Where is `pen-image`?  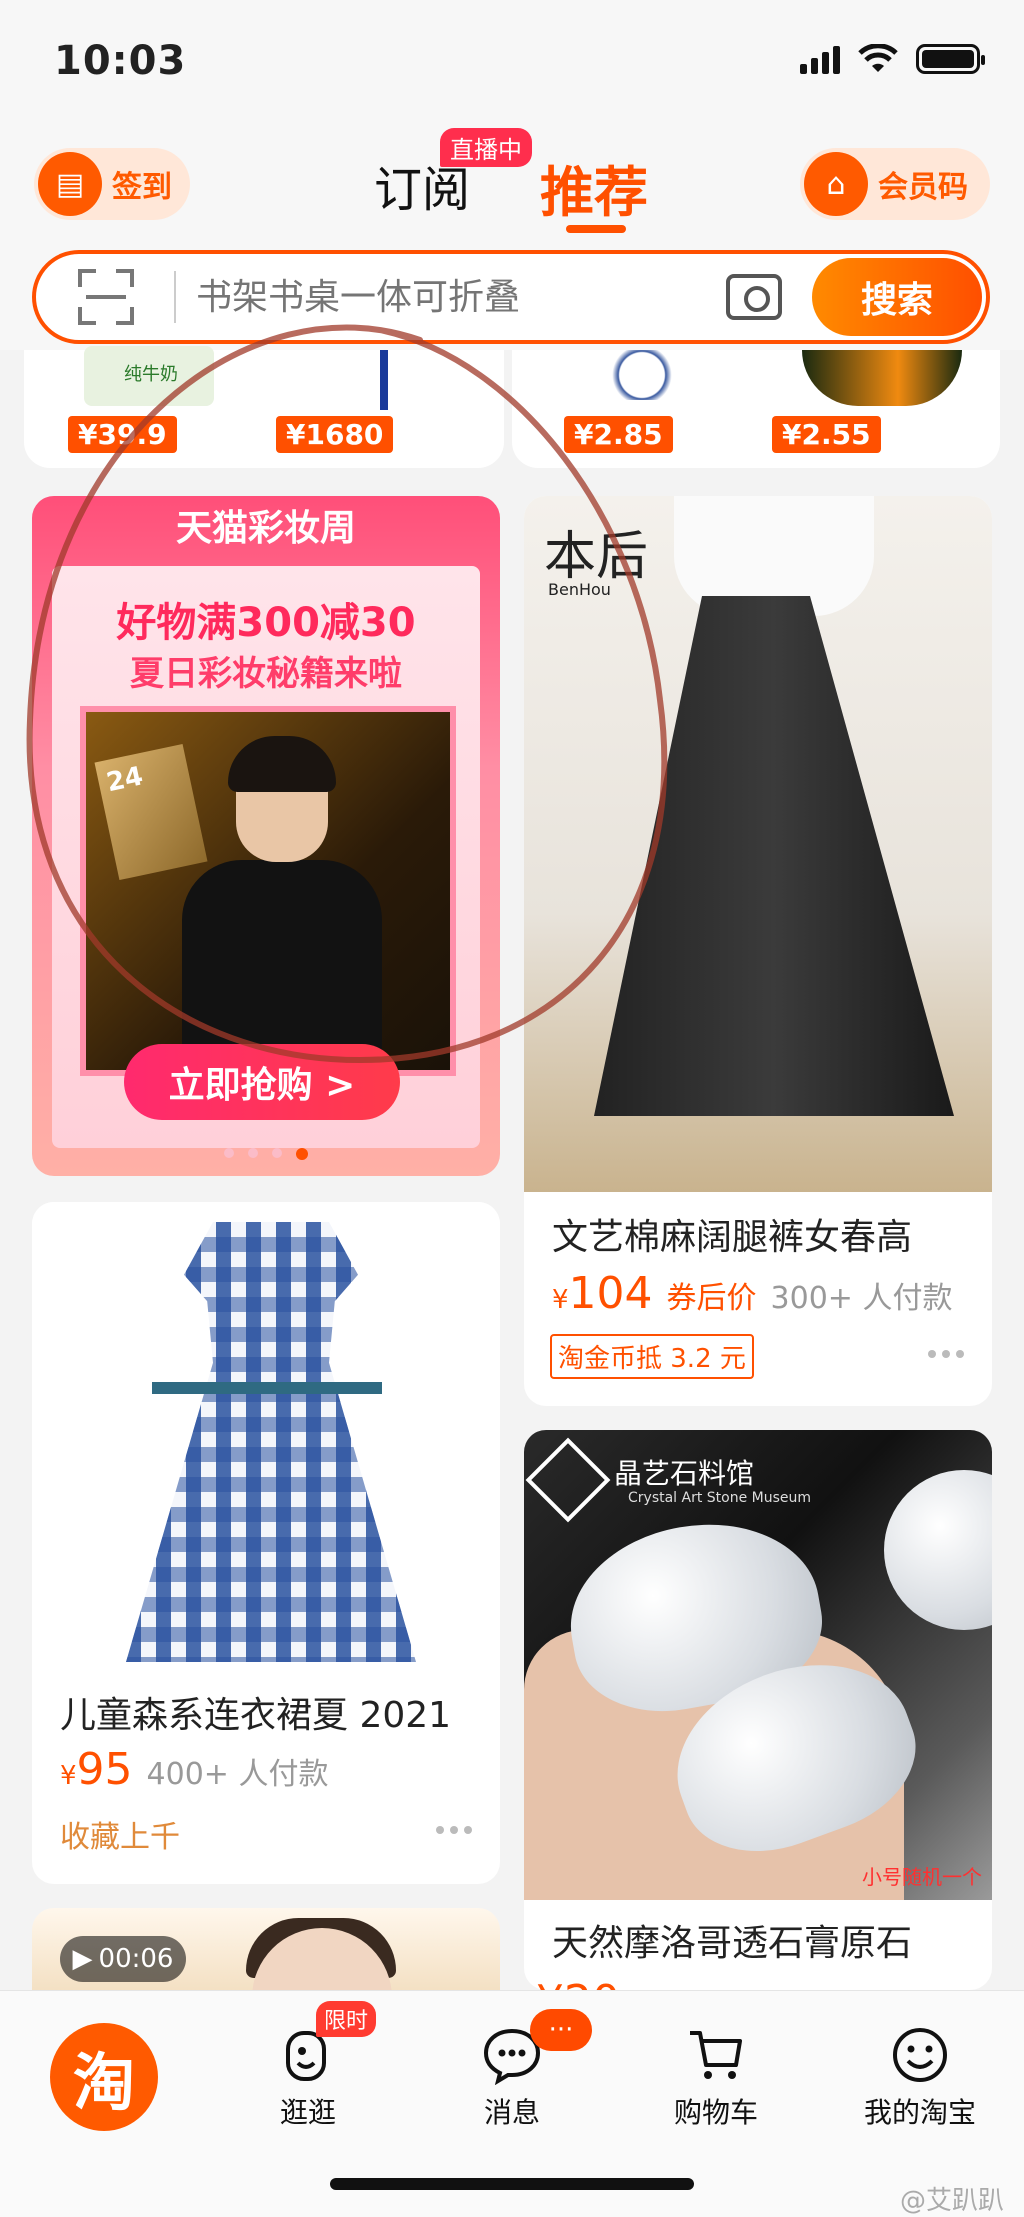 pen-image is located at coordinates (384, 380).